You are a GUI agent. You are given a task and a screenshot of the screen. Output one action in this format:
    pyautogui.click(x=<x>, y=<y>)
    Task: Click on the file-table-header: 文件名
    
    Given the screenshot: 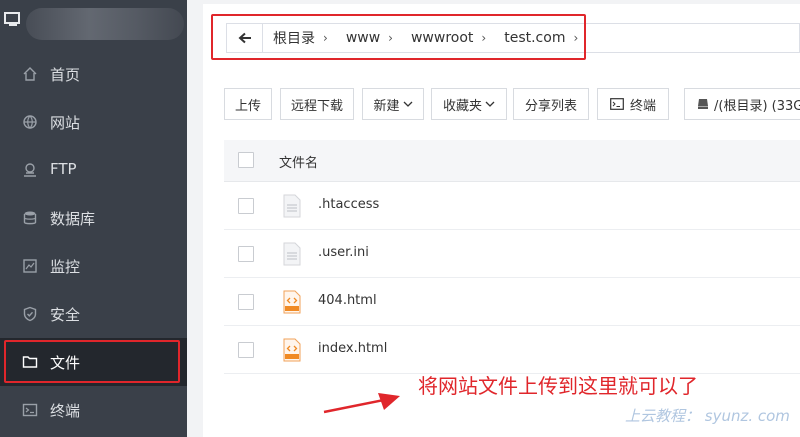 What is the action you would take?
    pyautogui.click(x=512, y=161)
    